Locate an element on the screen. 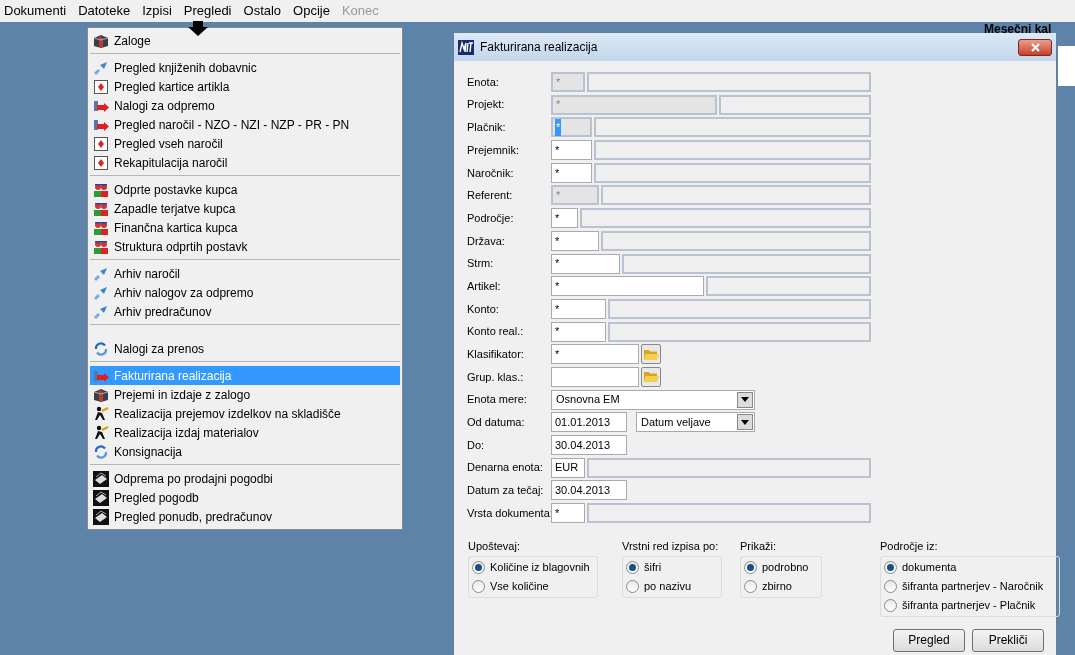 The image size is (1075, 655). input-field: * is located at coordinates (595, 354).